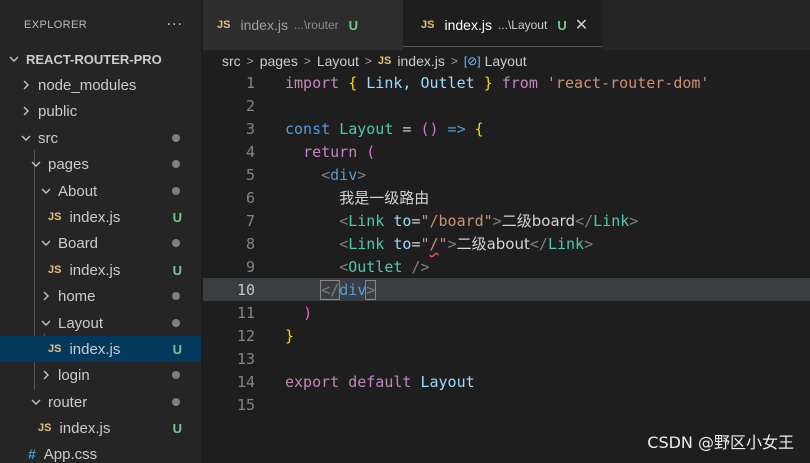 This screenshot has height=463, width=810. What do you see at coordinates (380, 381) in the screenshot?
I see `code-text: export default Layout` at bounding box center [380, 381].